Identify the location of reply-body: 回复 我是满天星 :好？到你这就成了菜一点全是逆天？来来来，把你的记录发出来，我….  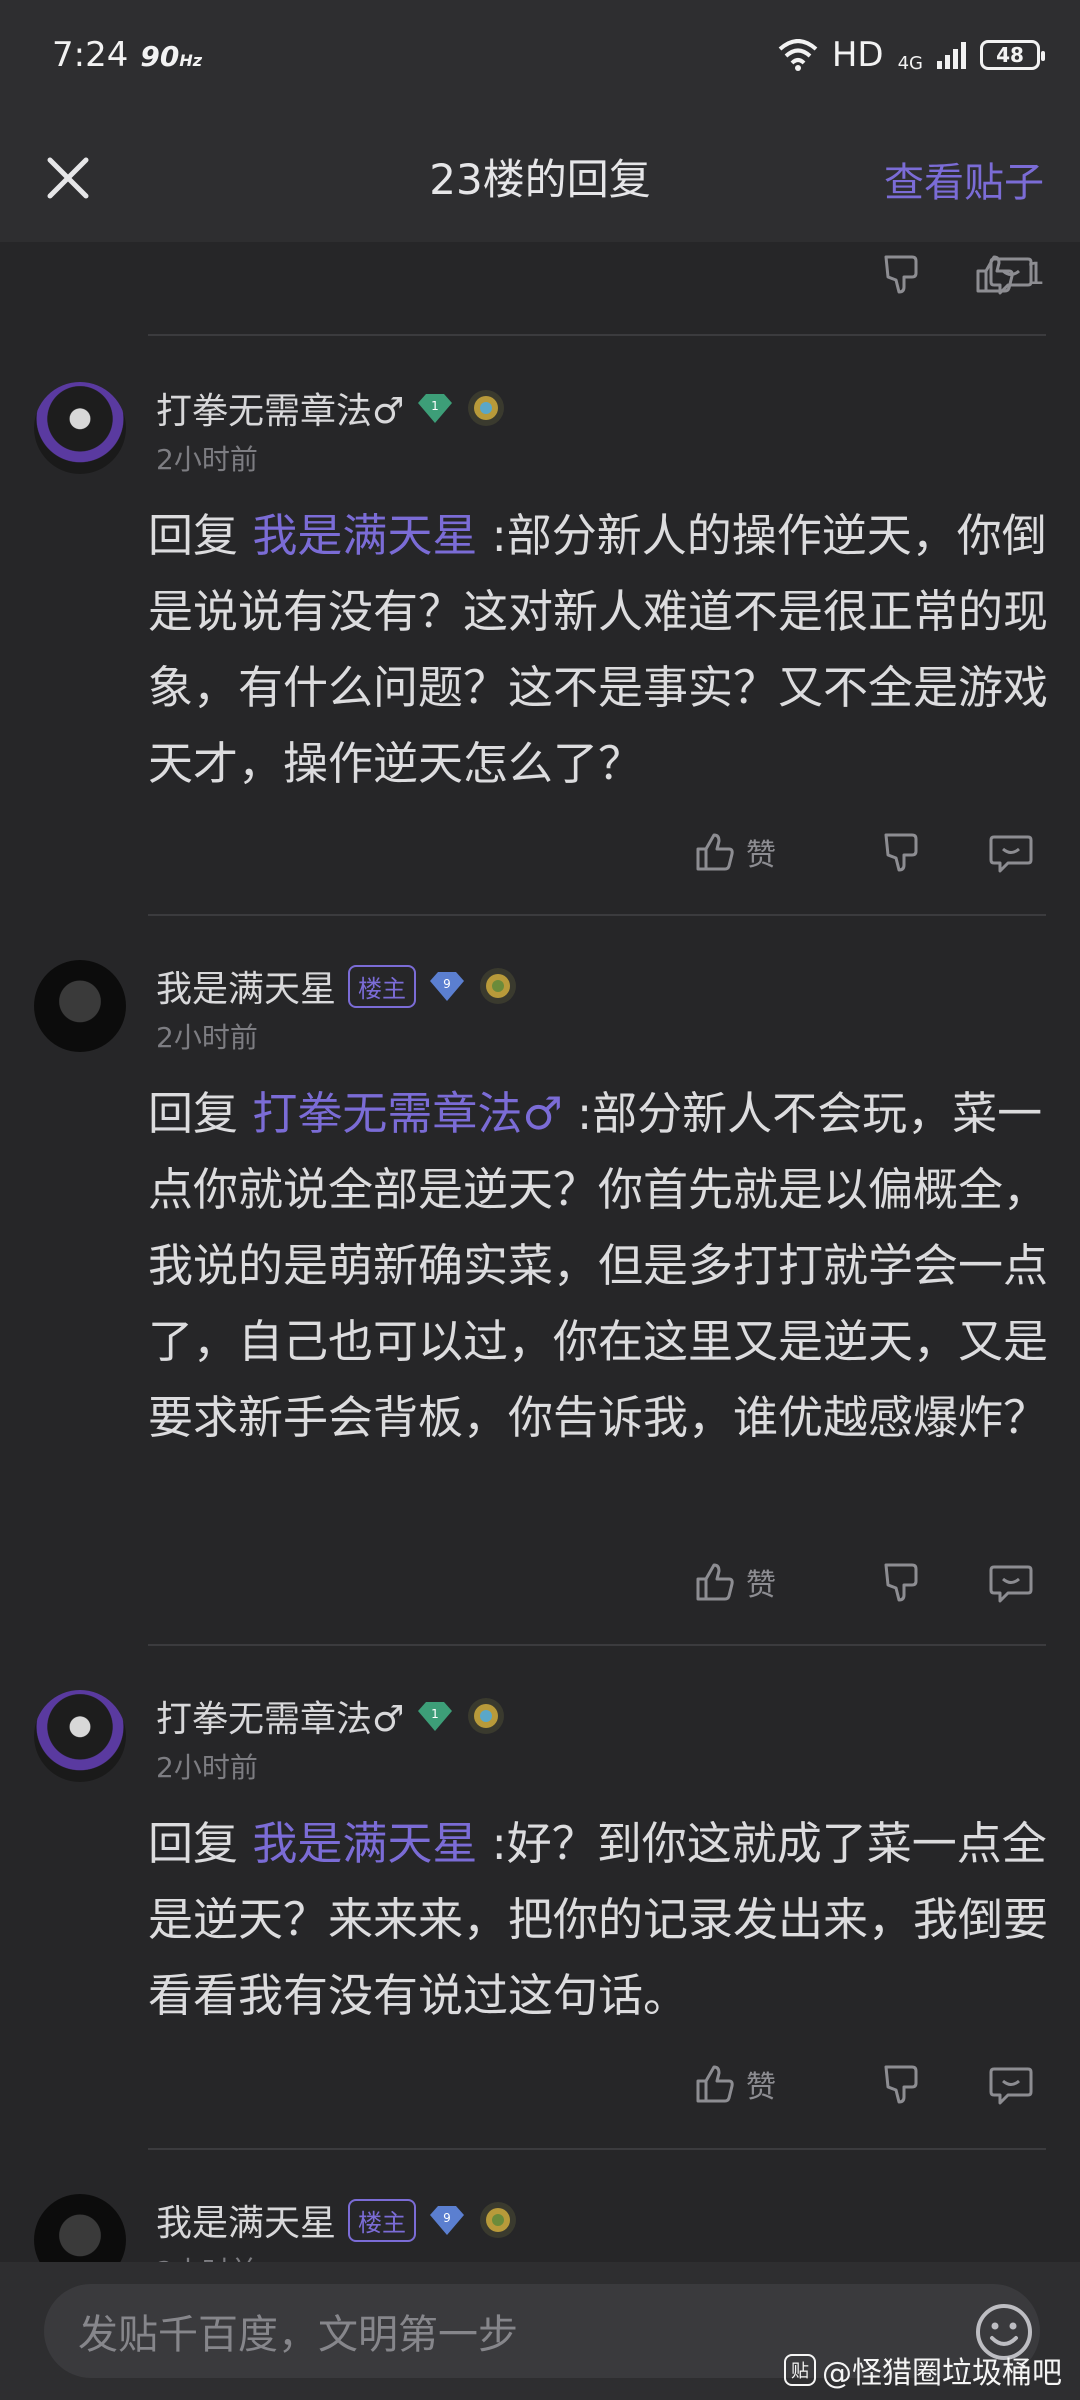
(598, 1920).